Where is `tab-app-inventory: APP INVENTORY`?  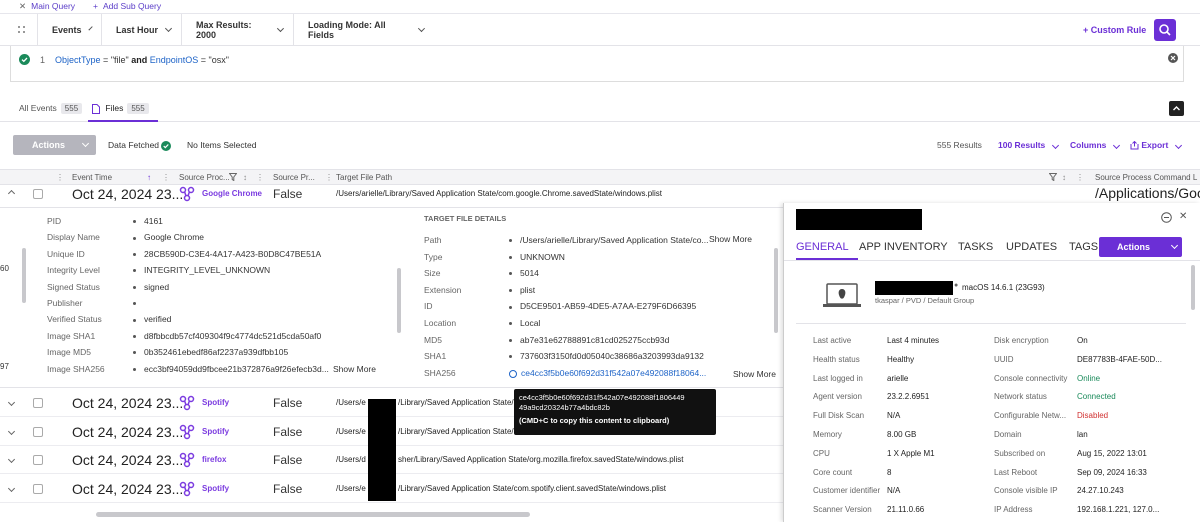
tab-app-inventory: APP INVENTORY is located at coordinates (903, 247).